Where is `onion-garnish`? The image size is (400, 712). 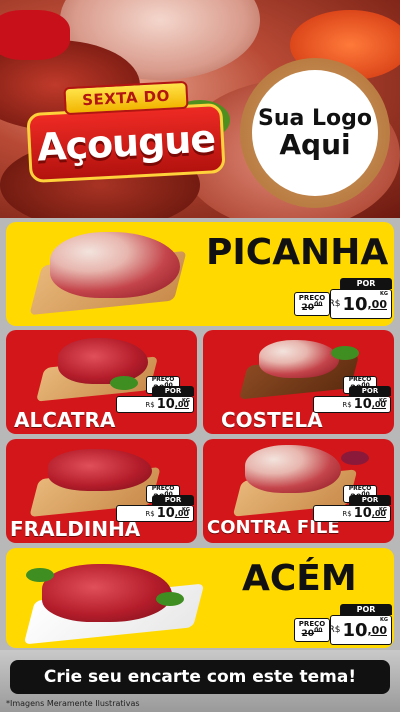
onion-garnish is located at coordinates (355, 458).